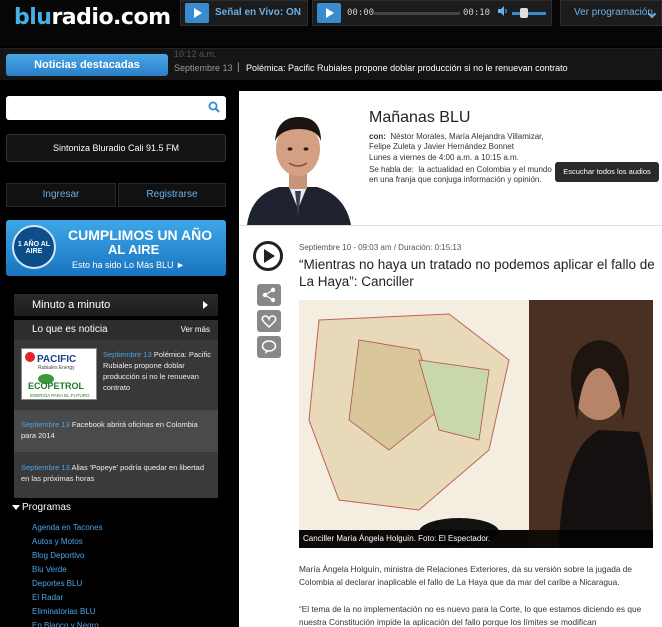 This screenshot has width=662, height=627. I want to click on share-button, so click(269, 295).